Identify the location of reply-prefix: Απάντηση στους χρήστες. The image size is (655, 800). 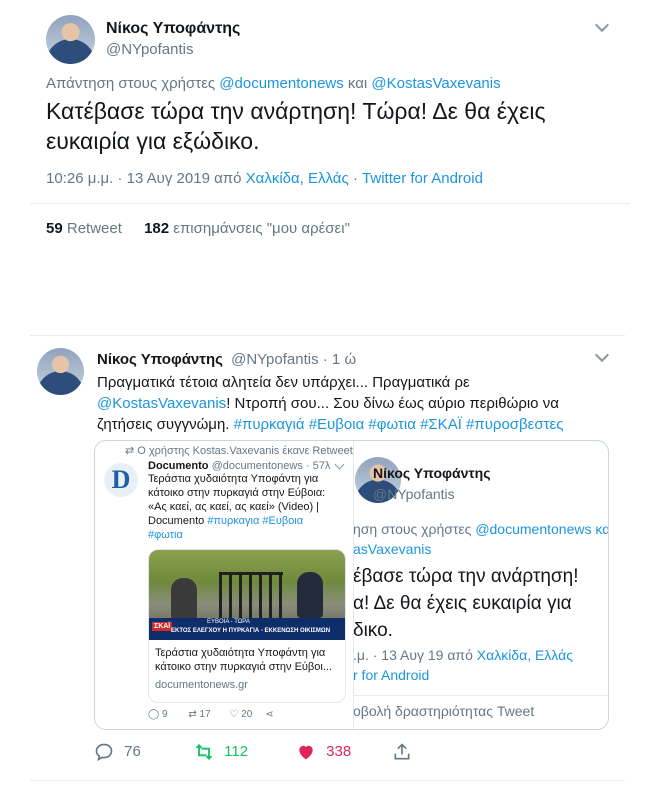
(131, 83).